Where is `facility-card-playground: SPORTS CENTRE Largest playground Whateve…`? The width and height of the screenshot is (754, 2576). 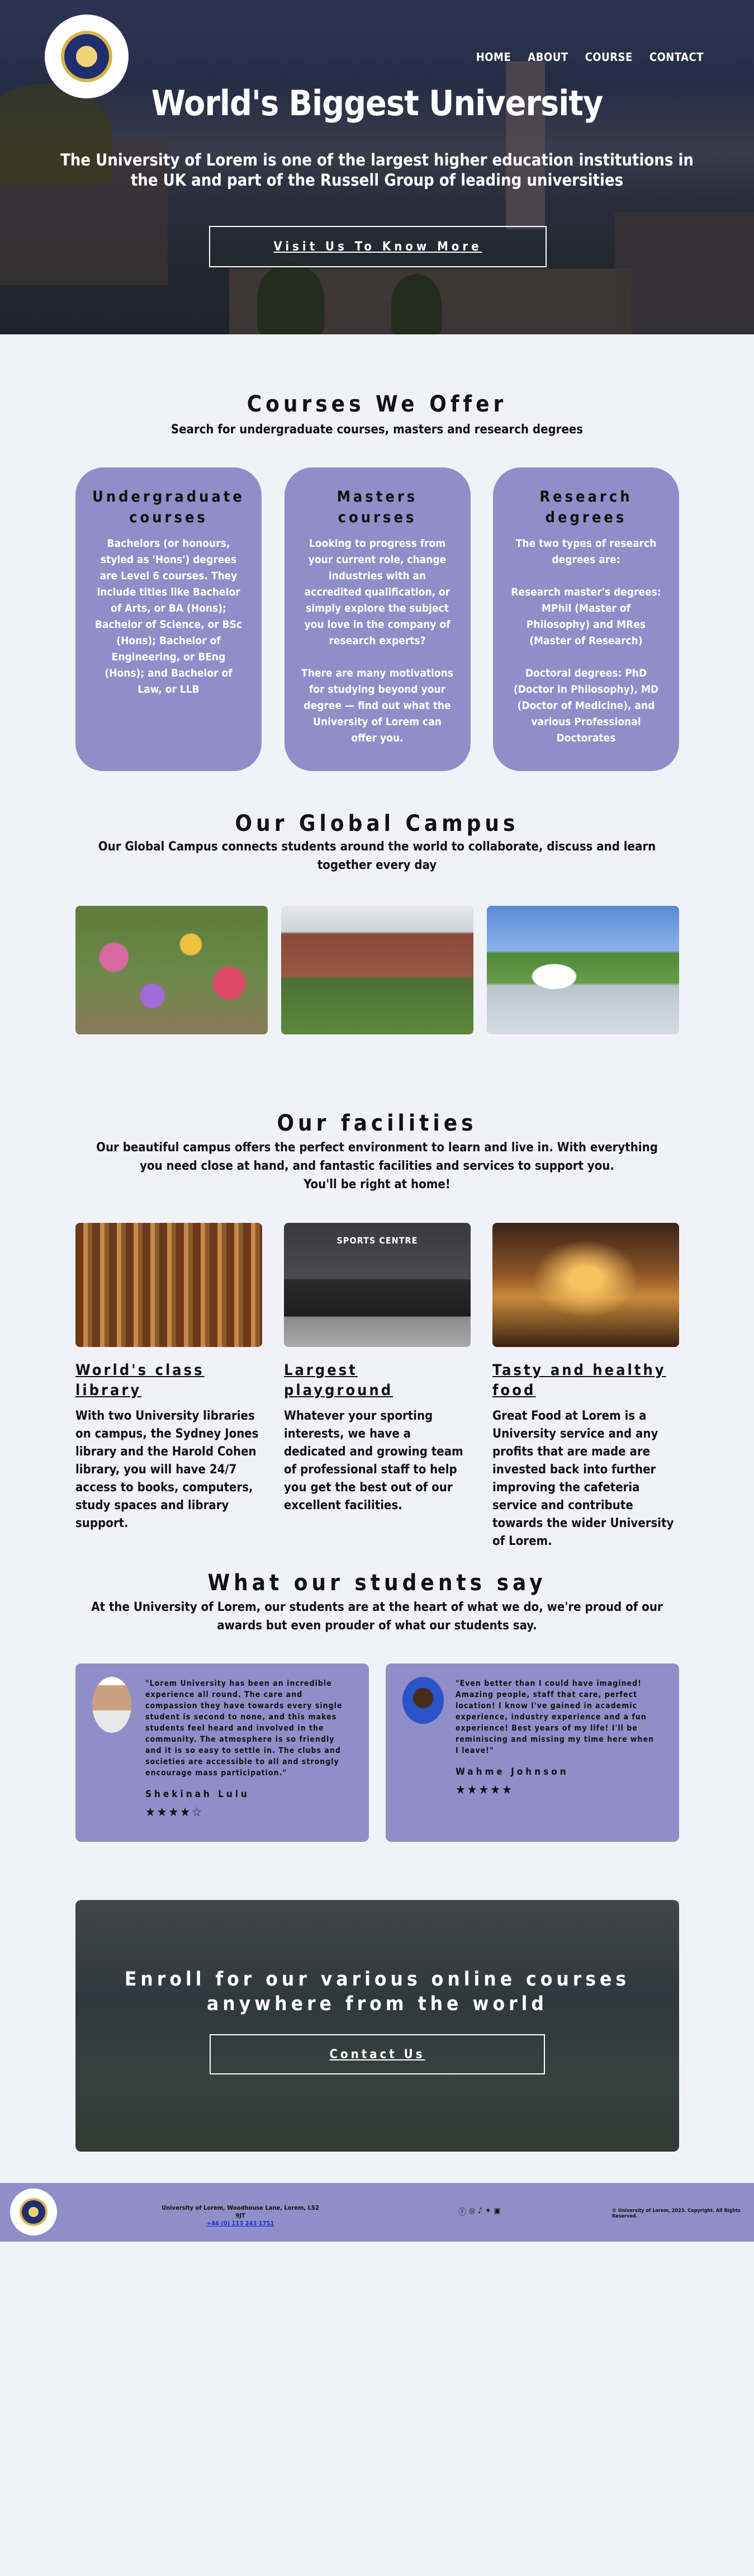
facility-card-playground: SPORTS CENTRE Largest playground Whateve… is located at coordinates (377, 1387).